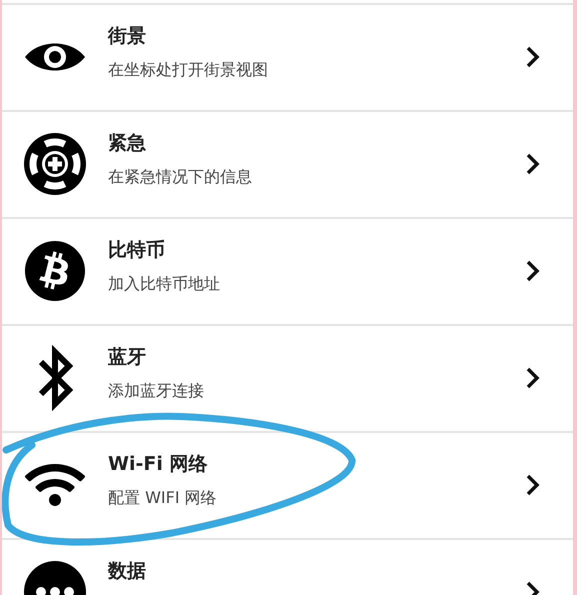 Image resolution: width=577 pixels, height=595 pixels. I want to click on item-subtitle: 在紧急情况下的信息, so click(180, 177).